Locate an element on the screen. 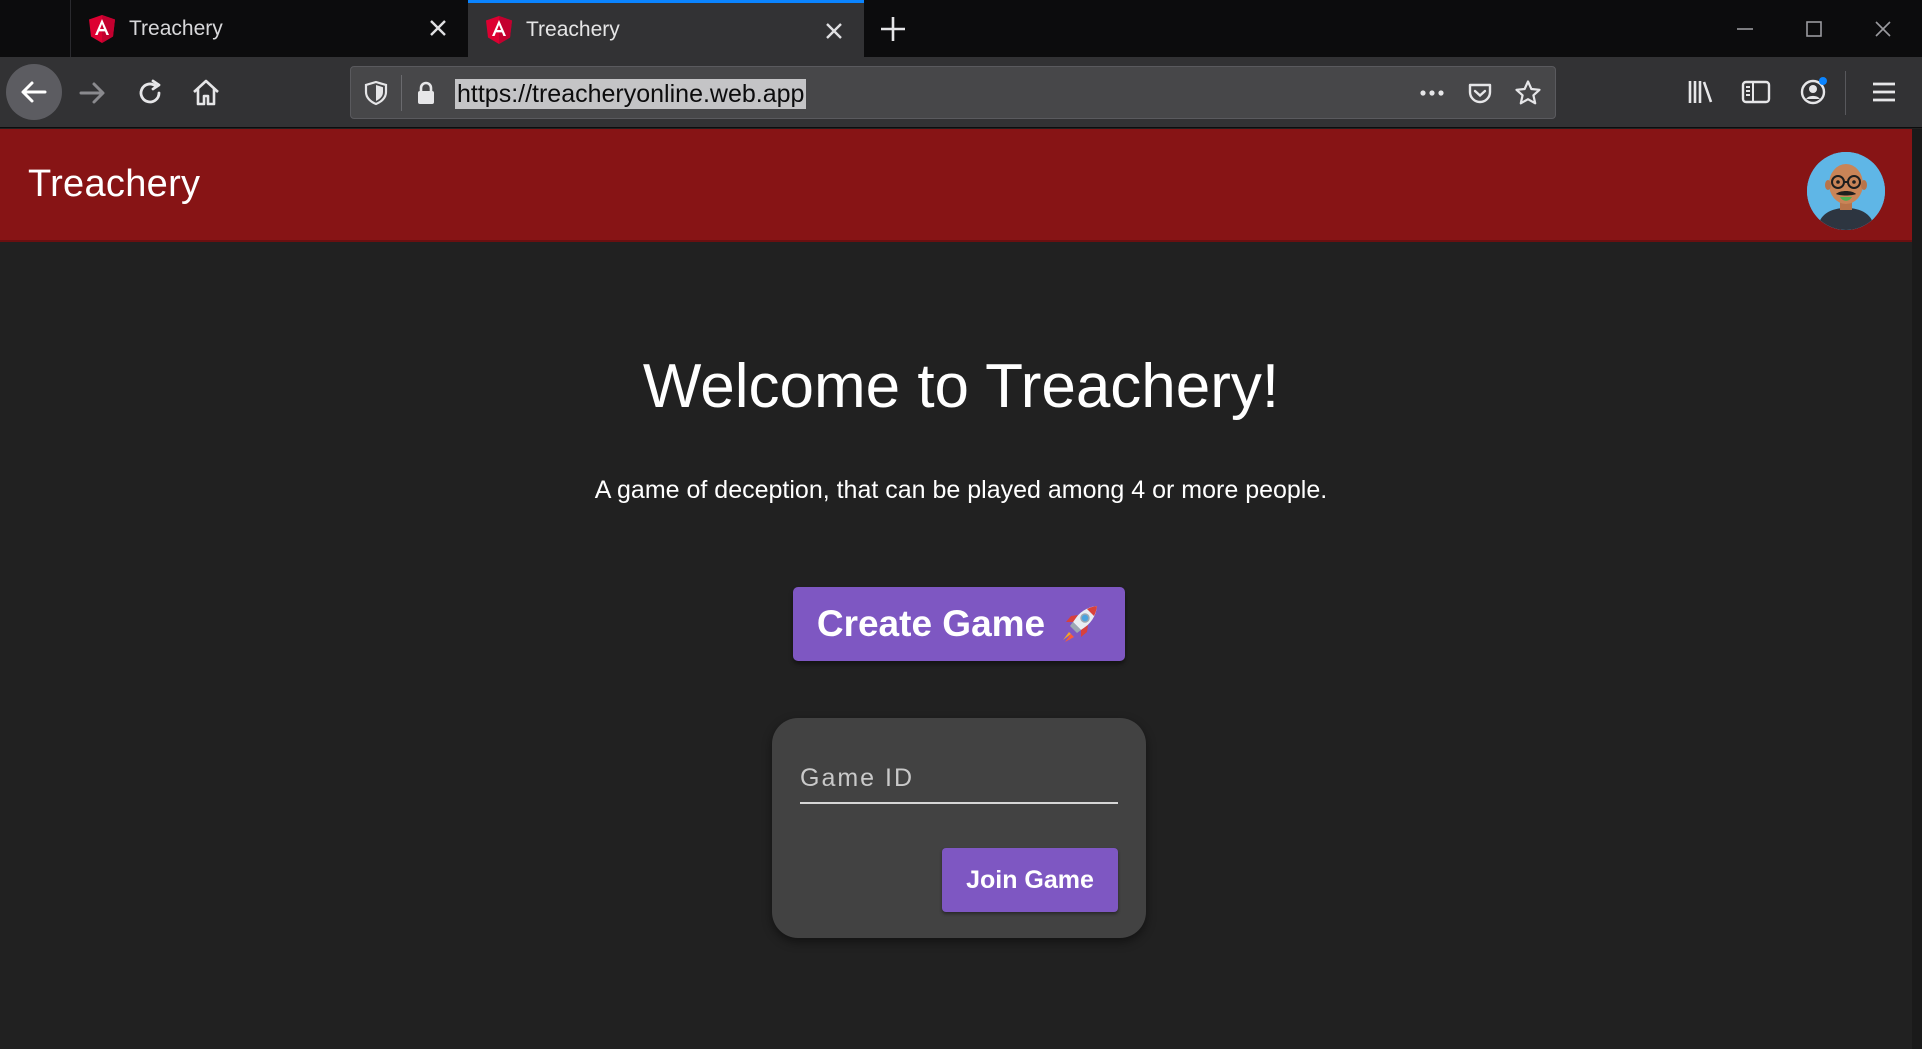 Image resolution: width=1922 pixels, height=1049 pixels. minimize-icon is located at coordinates (1745, 29).